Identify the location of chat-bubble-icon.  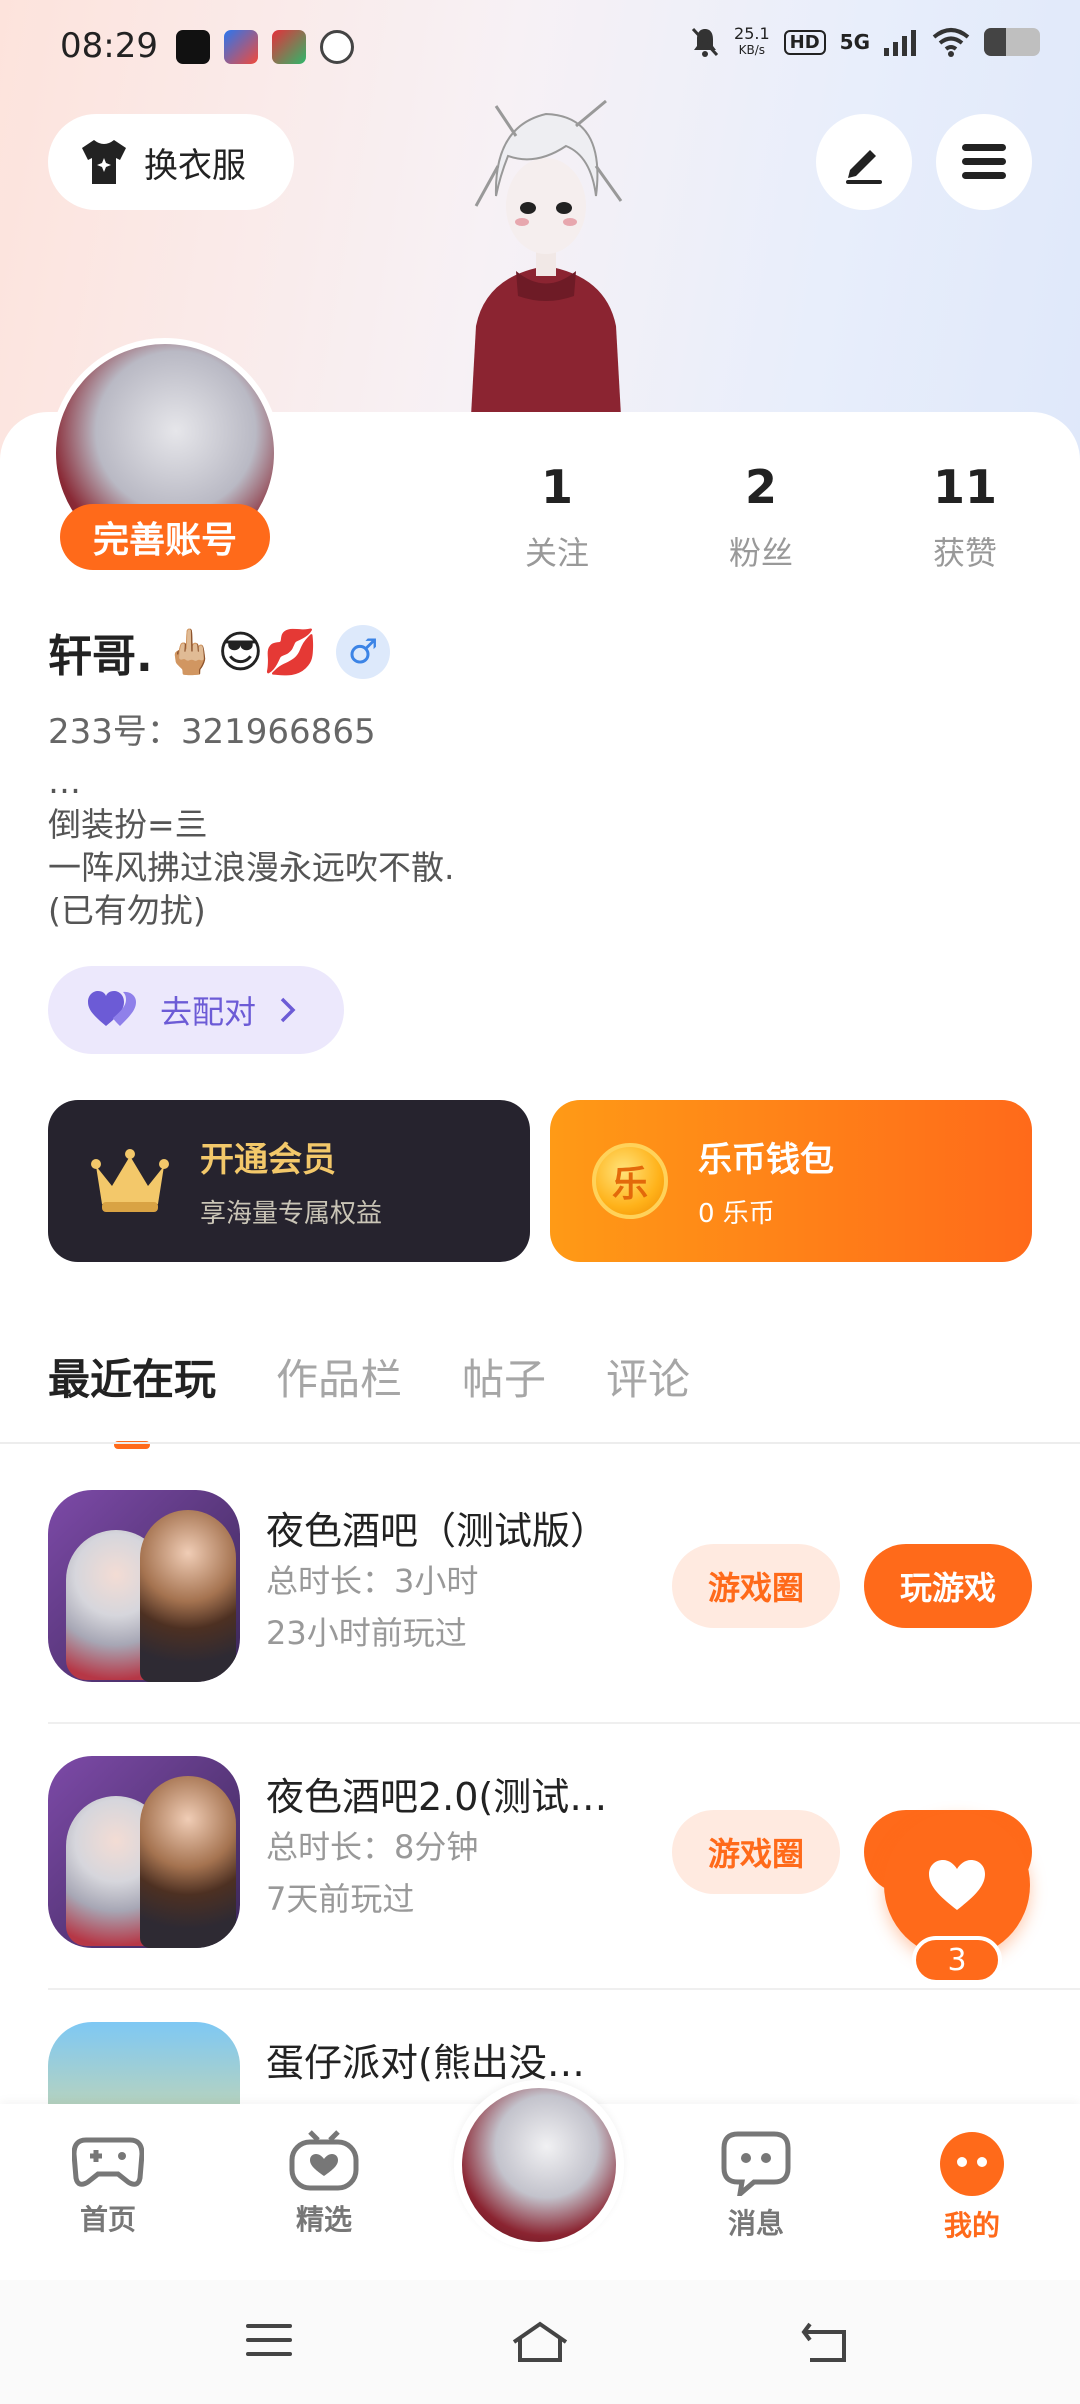
(756, 2163).